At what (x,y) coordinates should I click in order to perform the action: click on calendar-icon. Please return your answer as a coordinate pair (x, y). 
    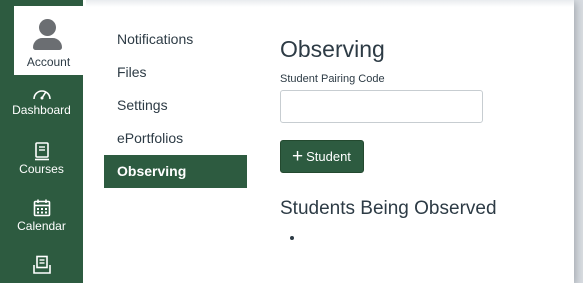
    Looking at the image, I should click on (41, 208).